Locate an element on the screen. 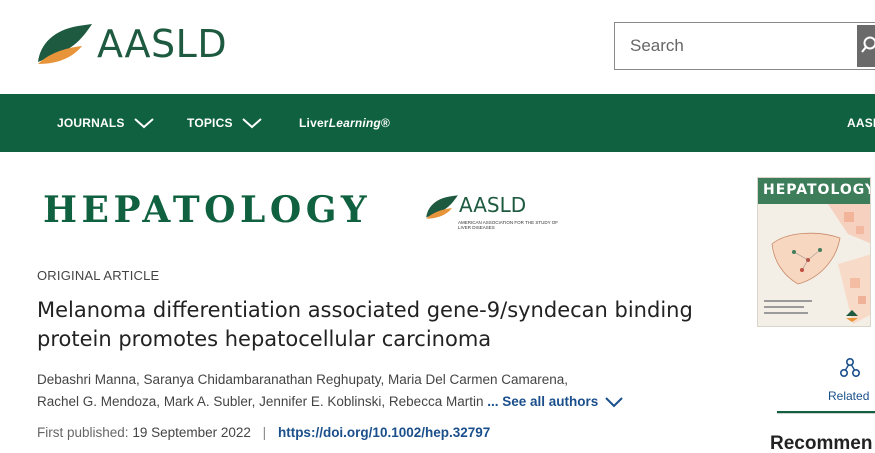  recommended-heading: Recommen is located at coordinates (821, 443).